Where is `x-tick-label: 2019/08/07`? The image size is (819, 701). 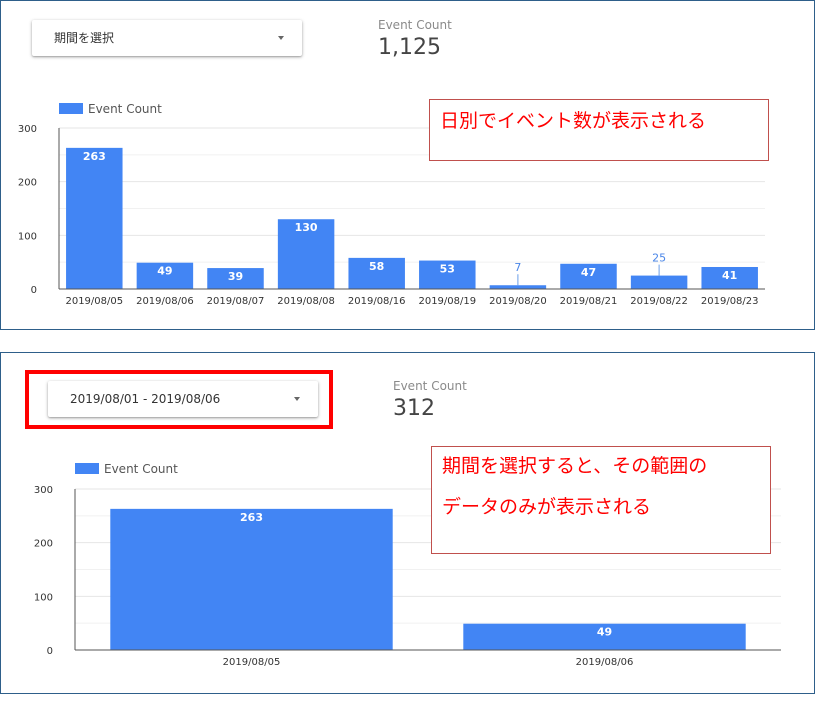
x-tick-label: 2019/08/07 is located at coordinates (236, 301).